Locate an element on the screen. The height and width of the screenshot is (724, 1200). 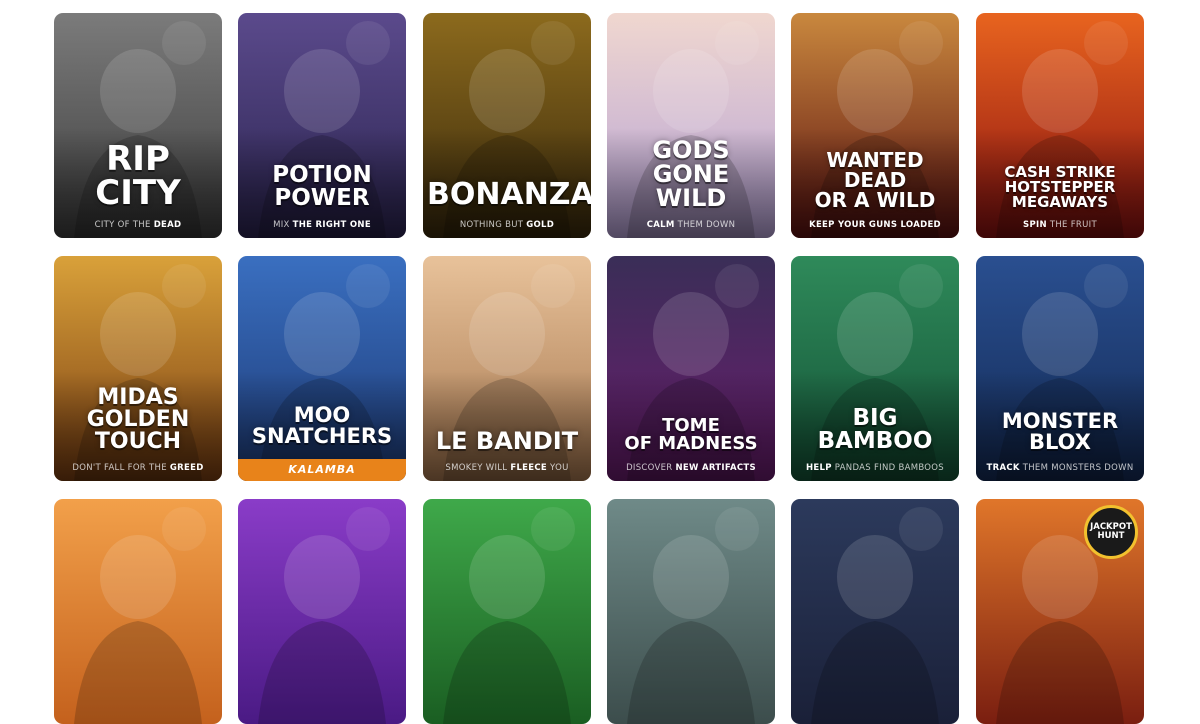
game-title: POTION POWER is located at coordinates (322, 187).